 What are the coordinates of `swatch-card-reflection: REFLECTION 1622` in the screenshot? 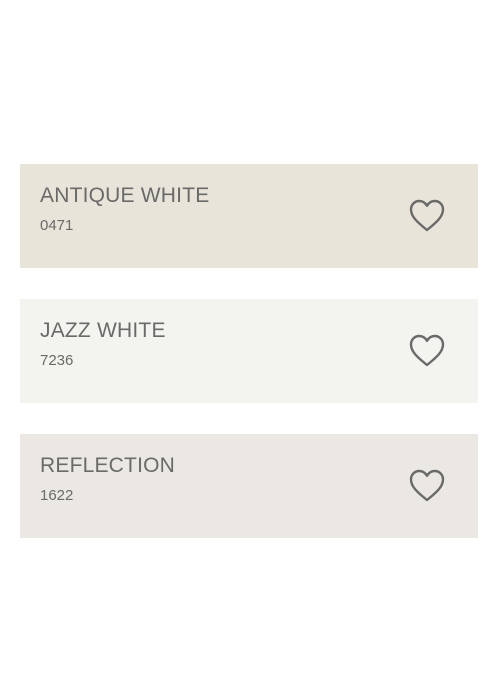 It's located at (249, 486).